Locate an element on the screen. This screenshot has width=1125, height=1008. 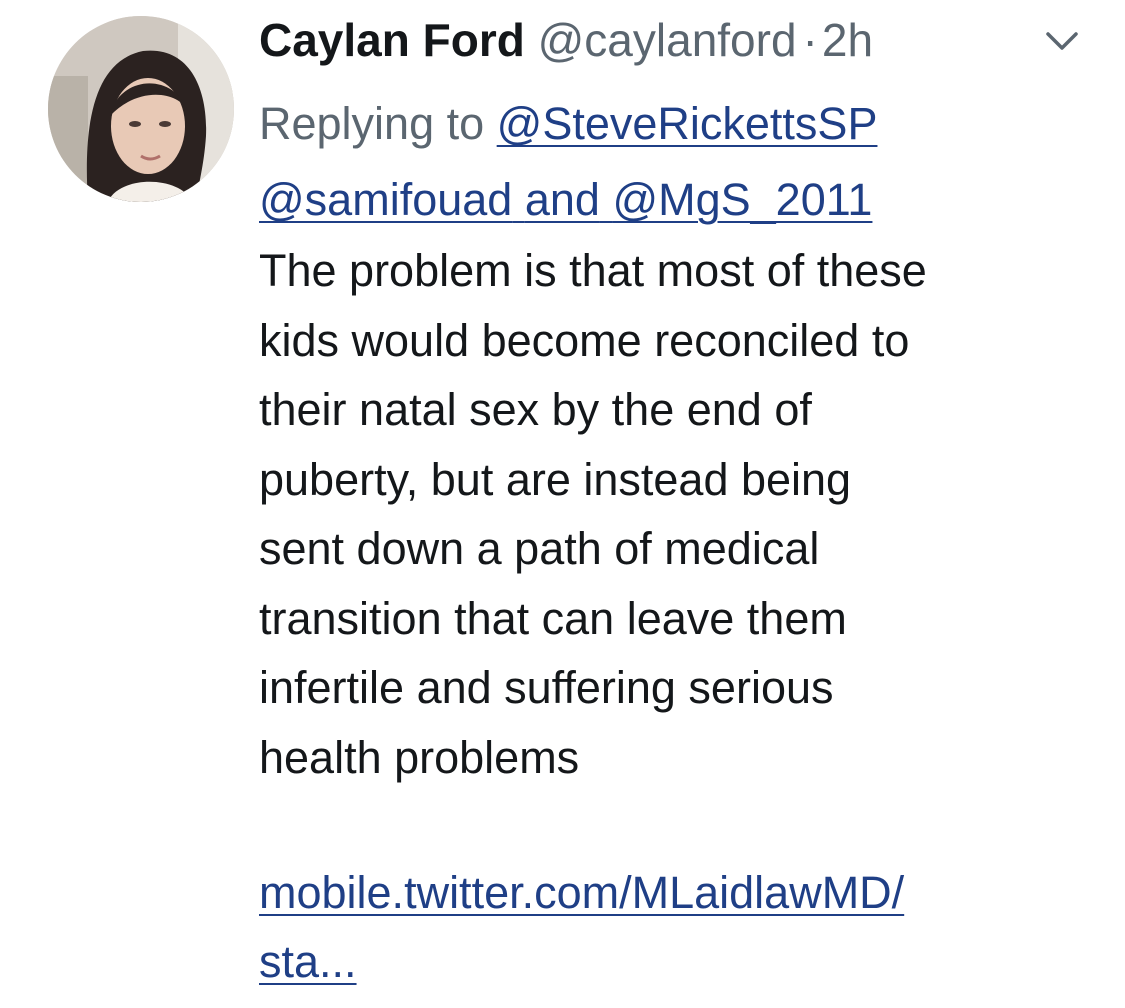
avatar is located at coordinates (141, 109).